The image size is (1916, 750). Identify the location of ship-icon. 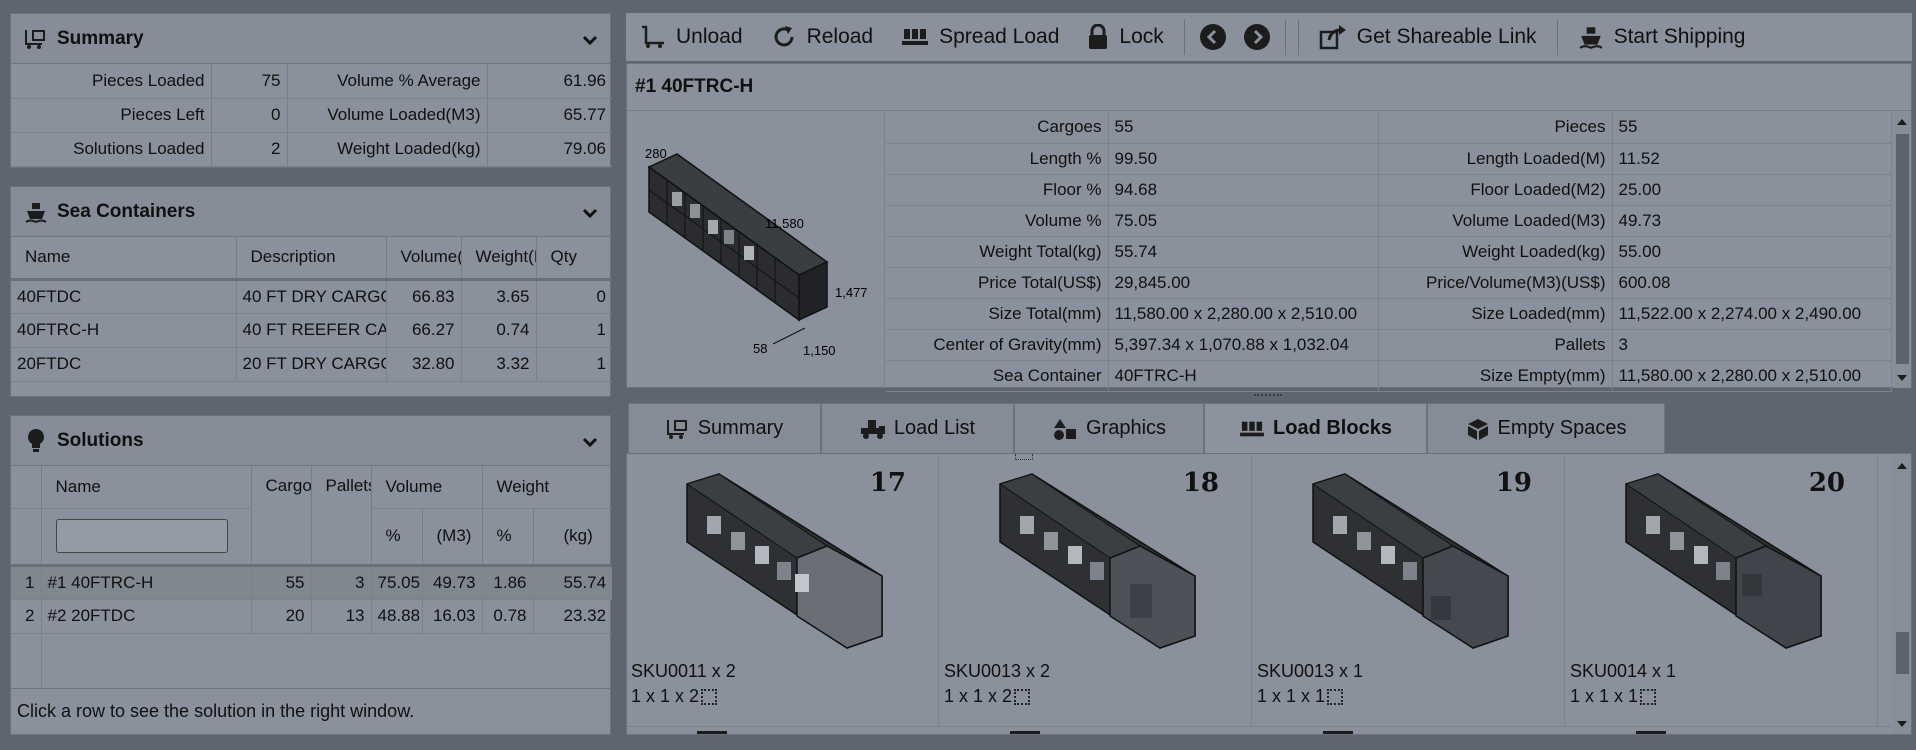
(36, 212).